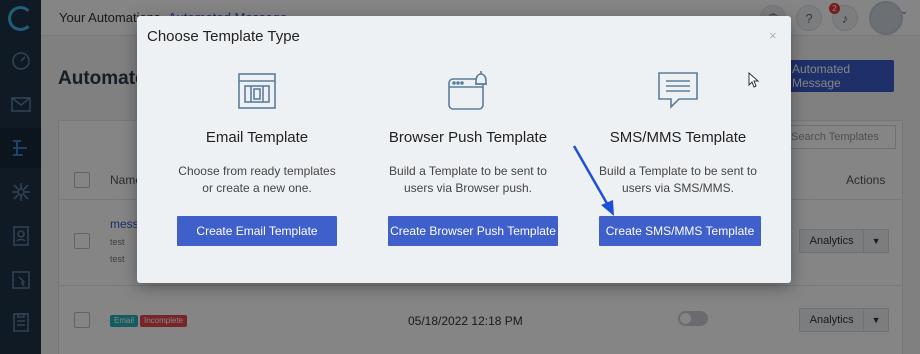 This screenshot has height=354, width=920. I want to click on create-sms-mms-template-button: Create SMS/MMS Template, so click(680, 231).